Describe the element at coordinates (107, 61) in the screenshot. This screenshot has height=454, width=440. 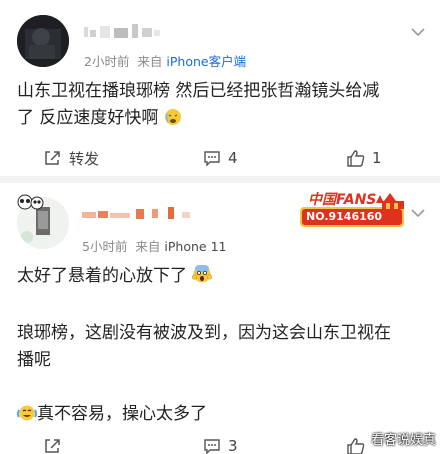
I see `post-time: 2小时前` at that location.